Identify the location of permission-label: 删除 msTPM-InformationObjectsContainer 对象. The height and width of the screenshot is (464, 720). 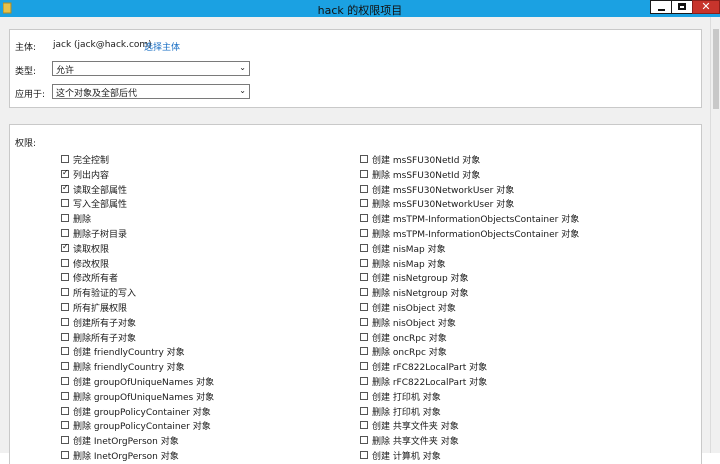
(476, 235).